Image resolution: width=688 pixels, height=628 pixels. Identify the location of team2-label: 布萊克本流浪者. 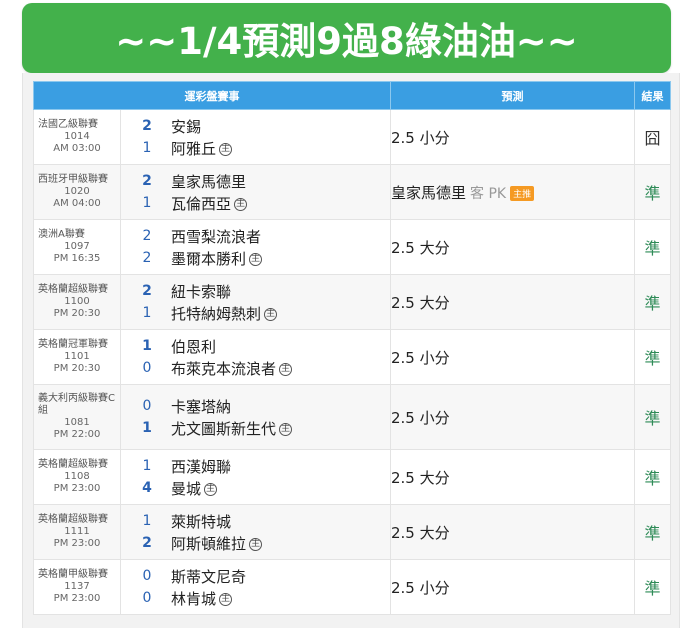
(224, 368).